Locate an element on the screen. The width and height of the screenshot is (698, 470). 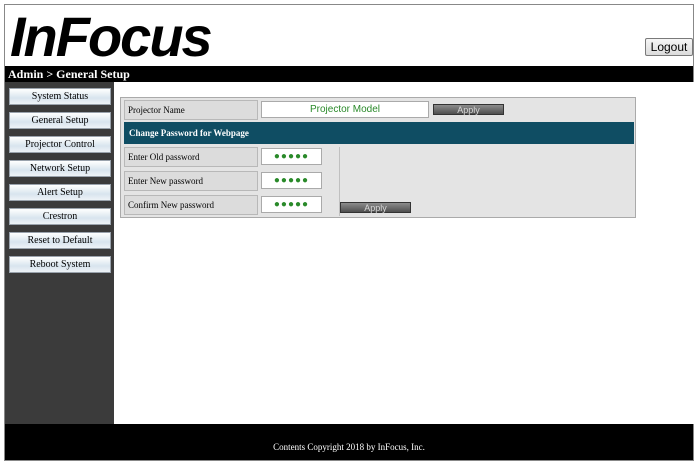
sidebar-item-crestron: Crestron is located at coordinates (60, 216).